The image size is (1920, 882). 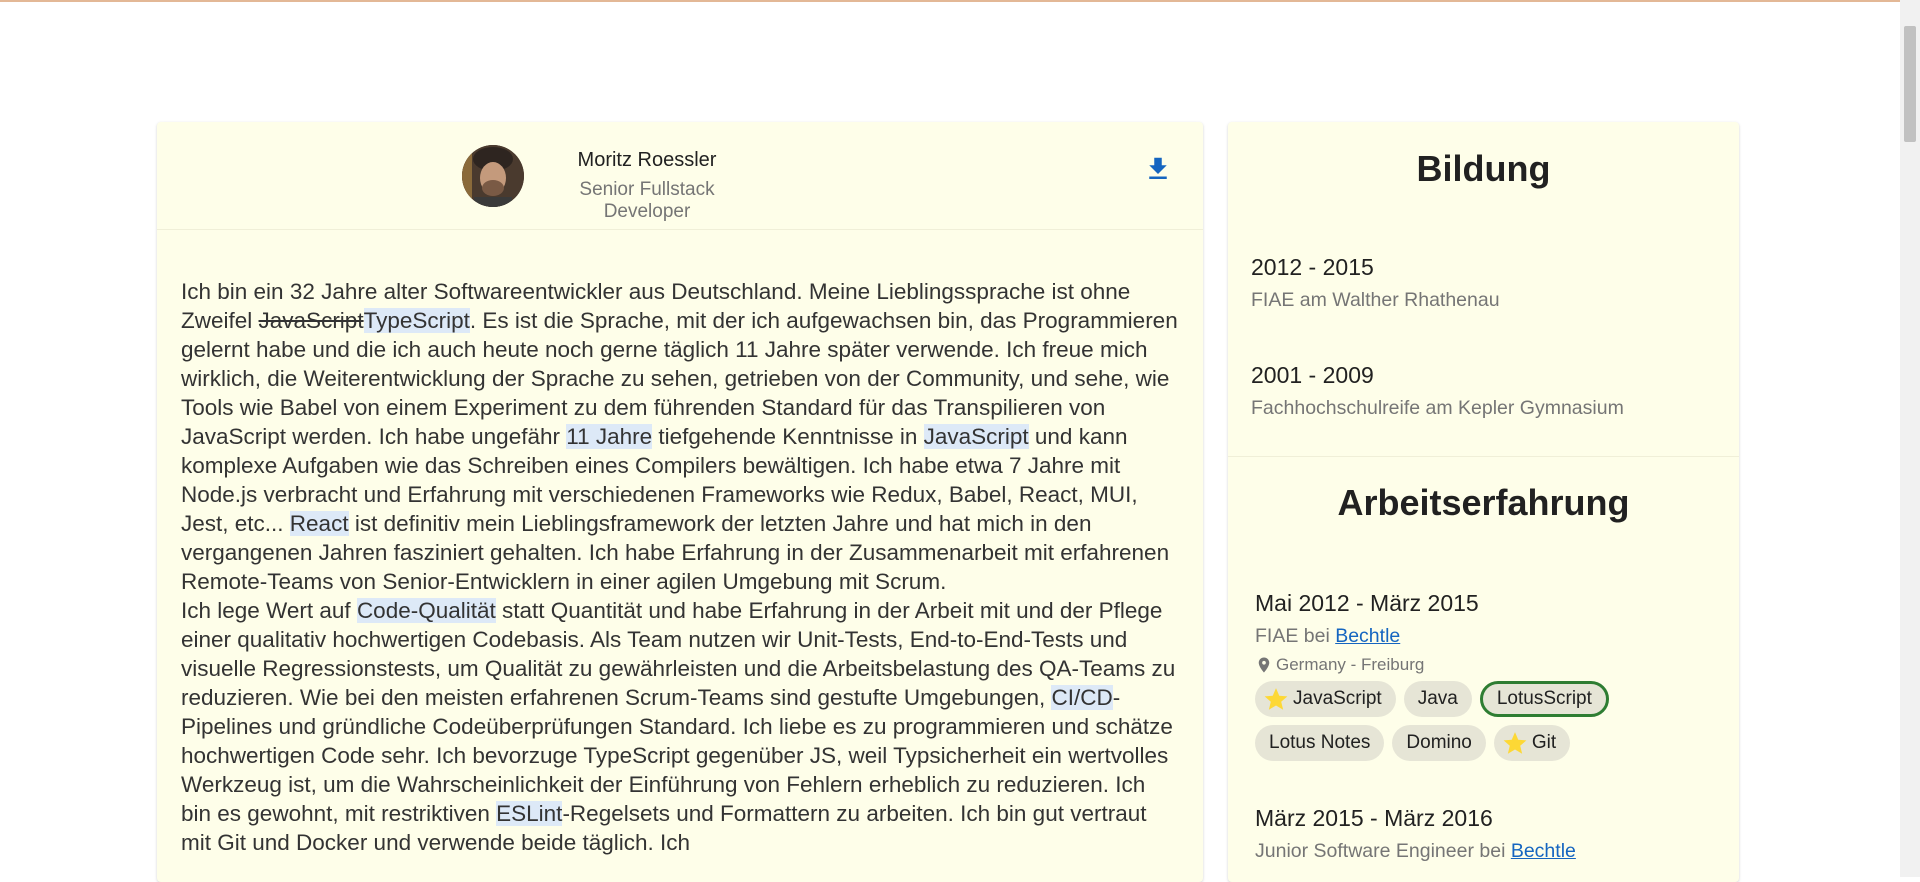 I want to click on job-role: FIAE bei Bechtle, so click(x=1328, y=636).